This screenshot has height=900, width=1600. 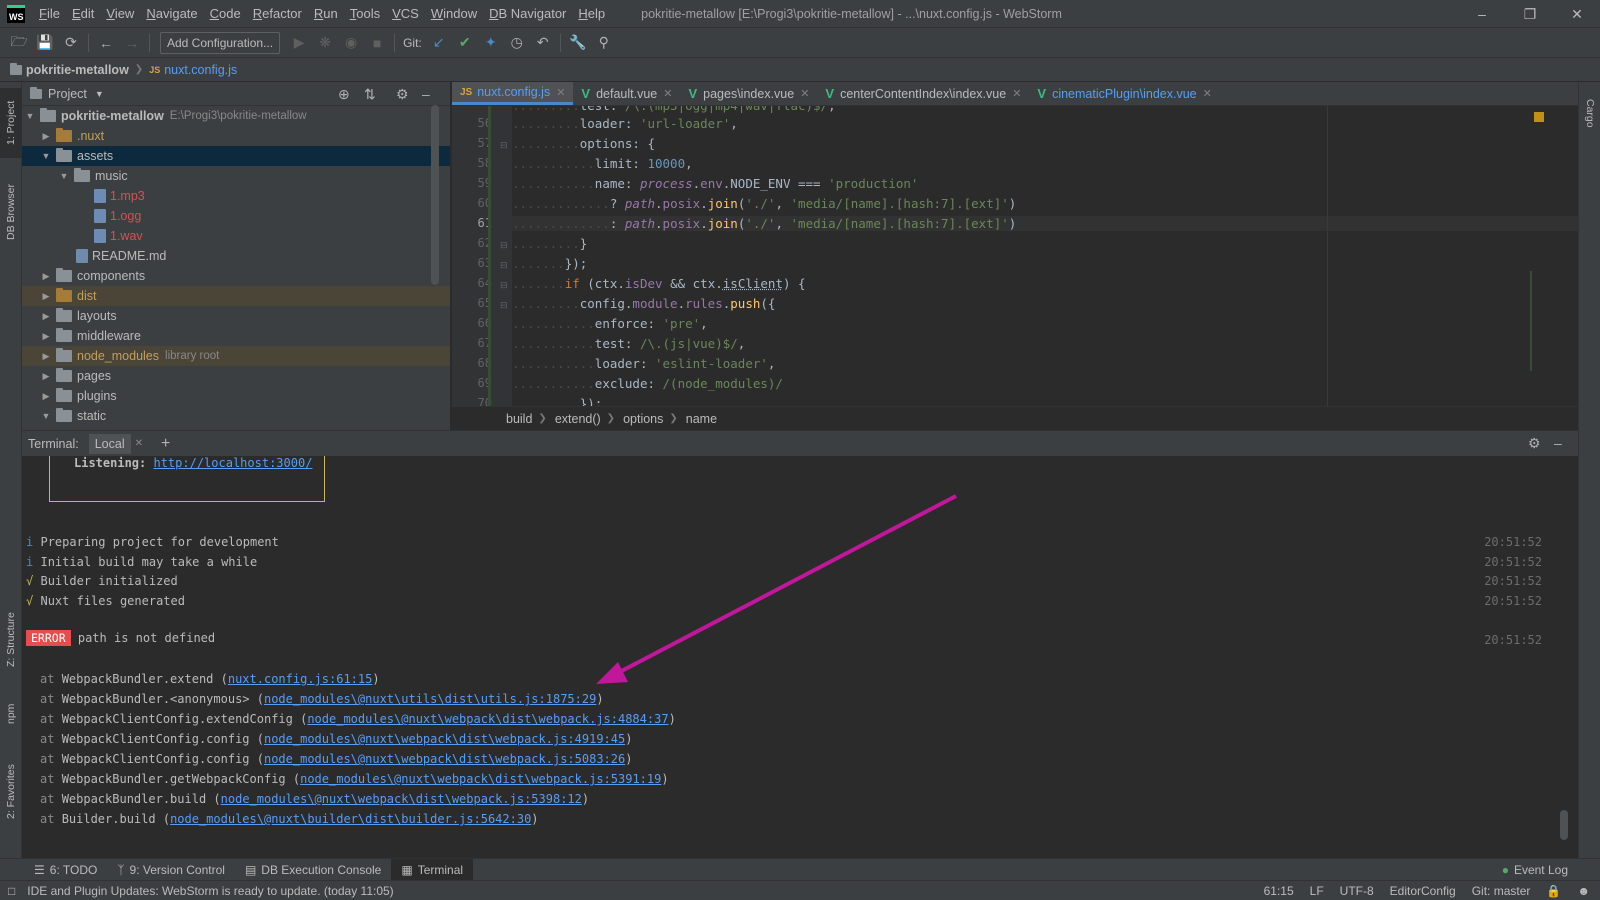 What do you see at coordinates (99, 94) in the screenshot?
I see `chevron-down-icon: ▼` at bounding box center [99, 94].